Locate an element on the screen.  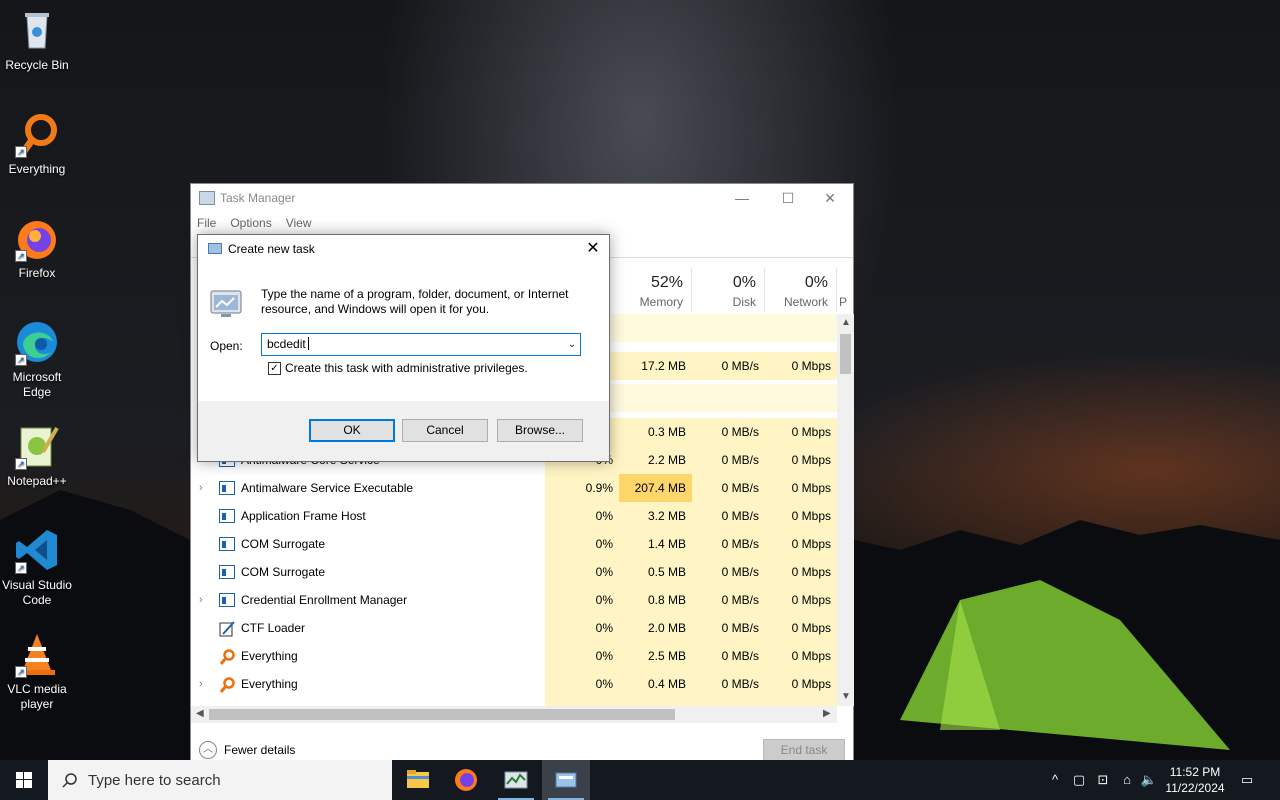
process-name: Application Frame Host is located at coordinates (303, 516).